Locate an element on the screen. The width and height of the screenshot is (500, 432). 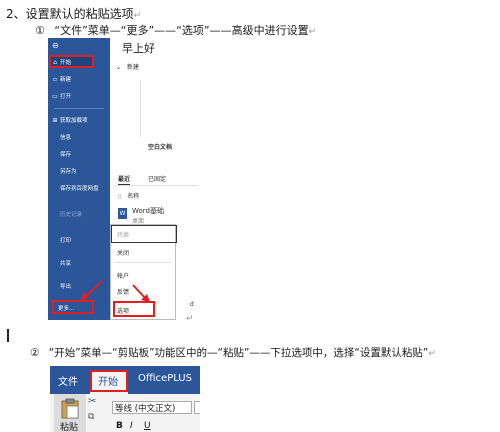
step-1-number: ① is located at coordinates (40, 30).